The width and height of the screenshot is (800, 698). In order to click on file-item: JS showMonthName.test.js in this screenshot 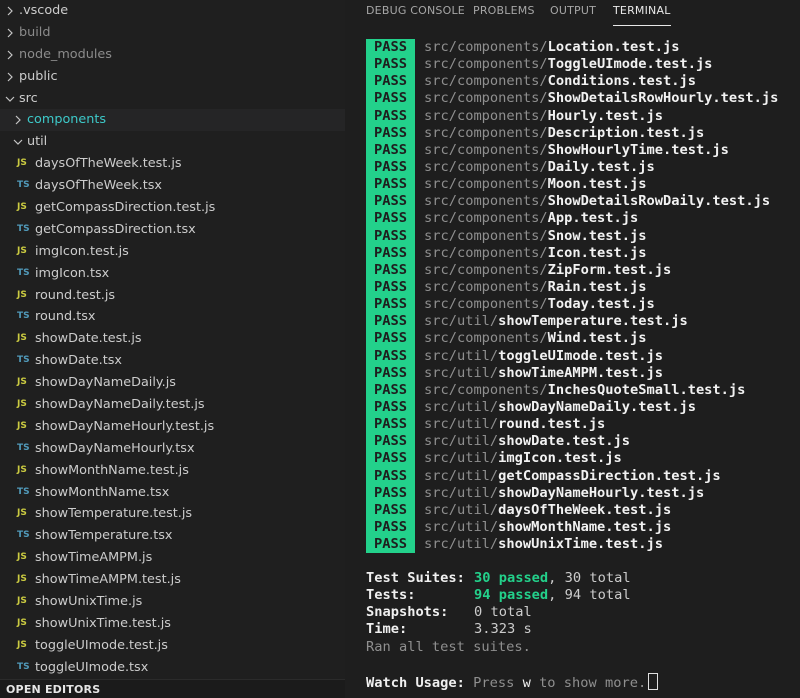, I will do `click(172, 471)`.